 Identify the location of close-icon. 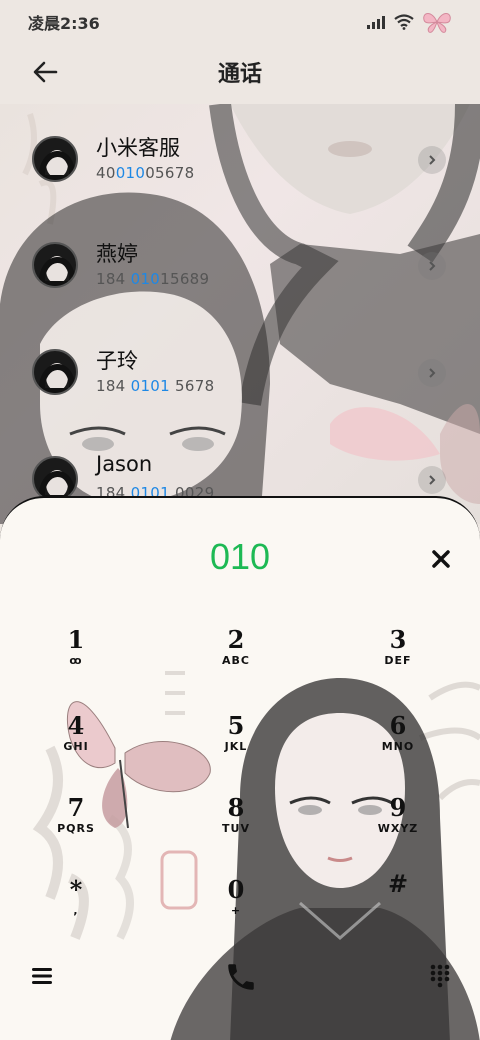
(441, 559).